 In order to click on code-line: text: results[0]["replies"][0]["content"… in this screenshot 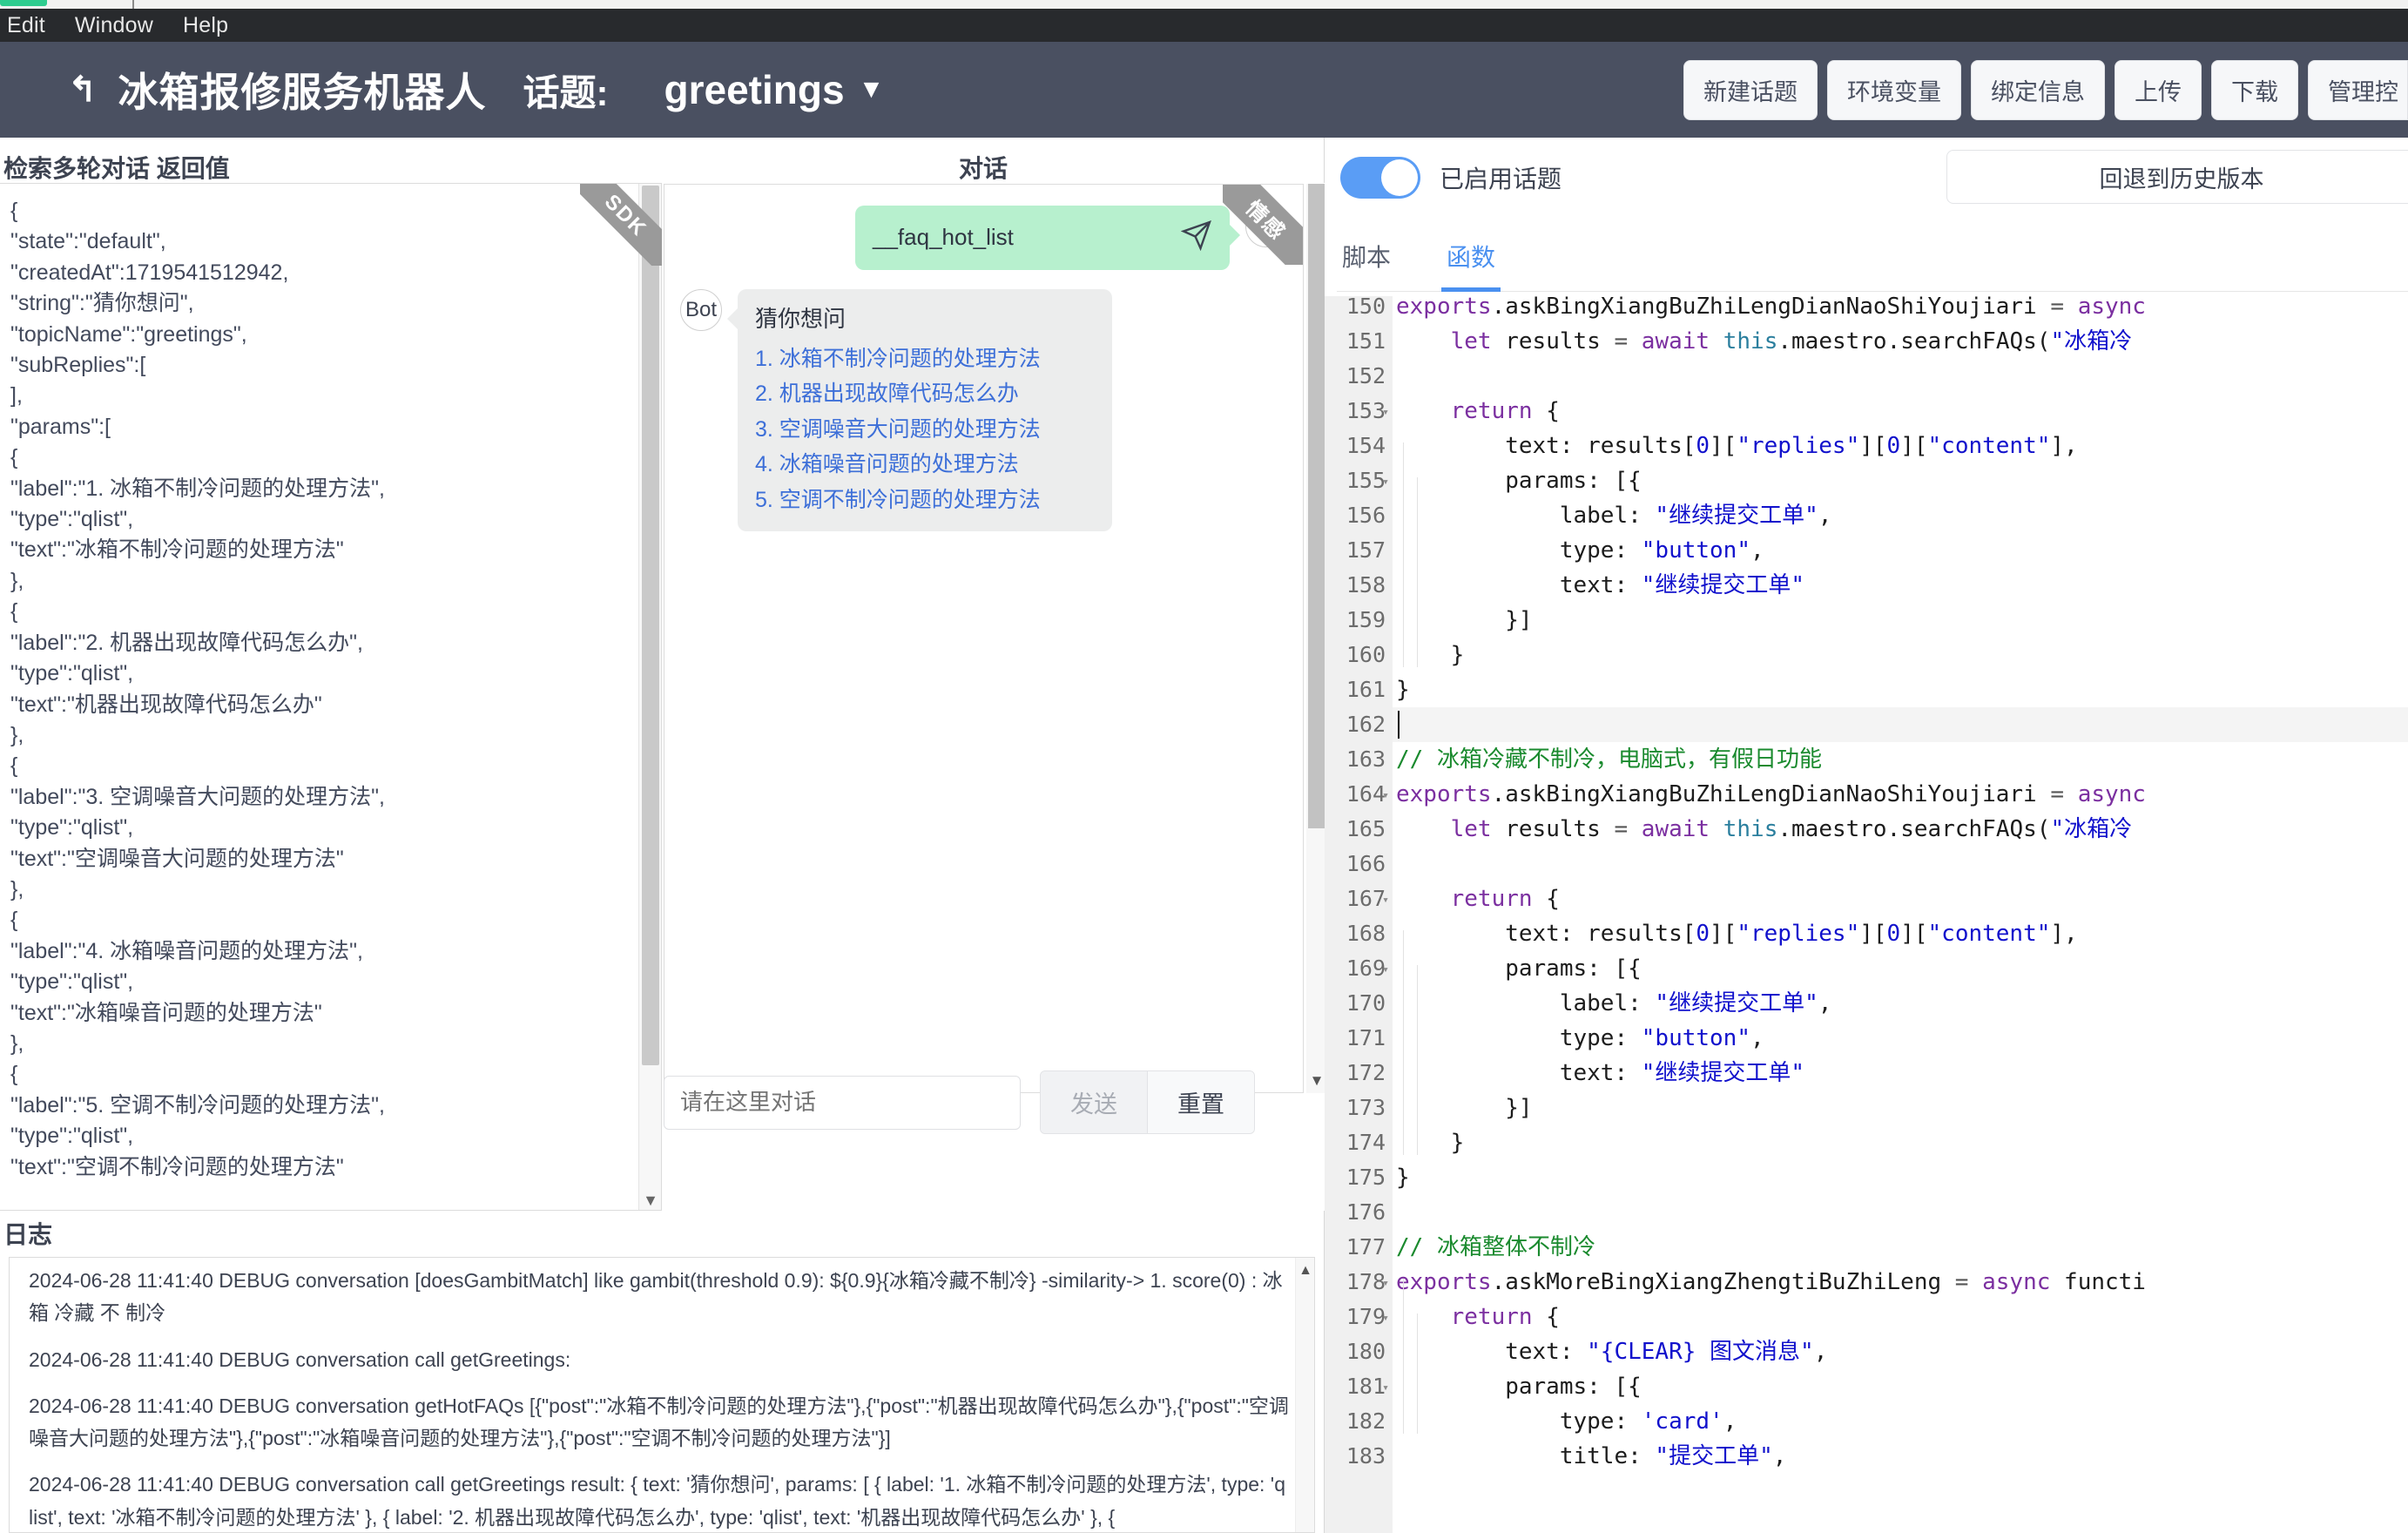, I will do `click(1737, 446)`.